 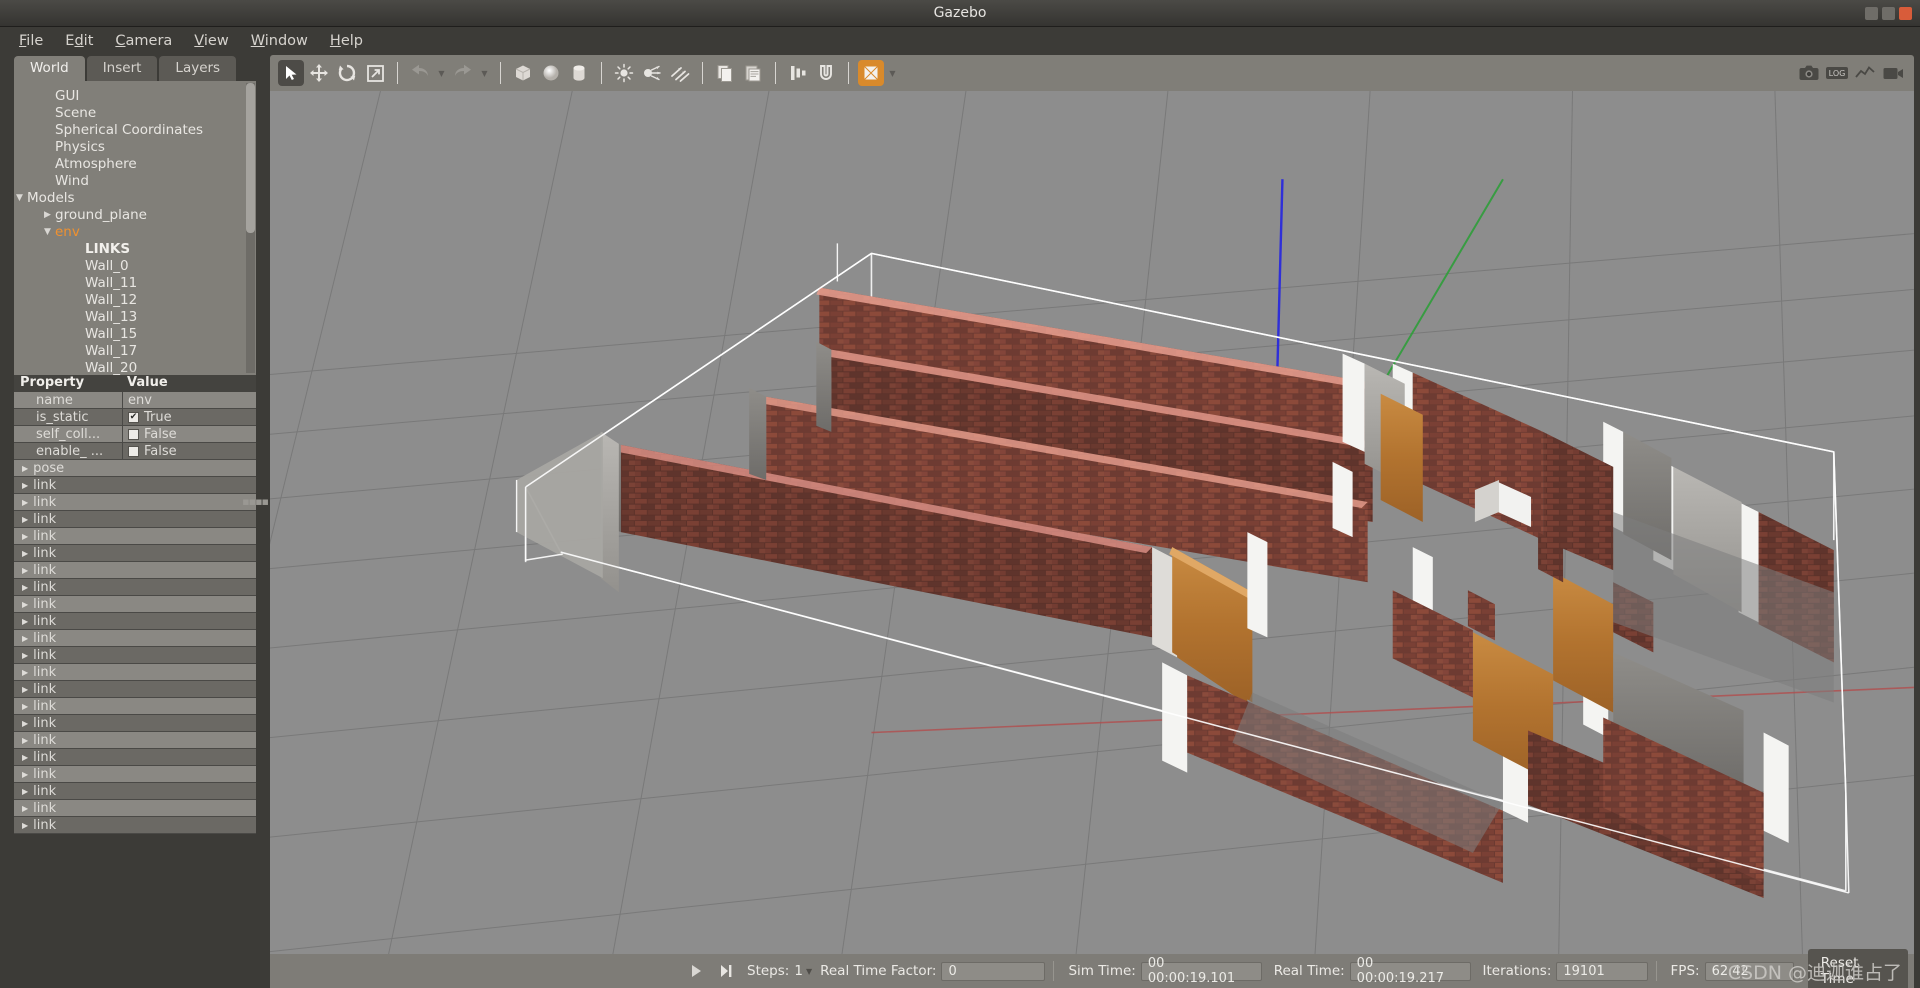 I want to click on redo-dropdown-caret-icon: ▼, so click(x=484, y=73).